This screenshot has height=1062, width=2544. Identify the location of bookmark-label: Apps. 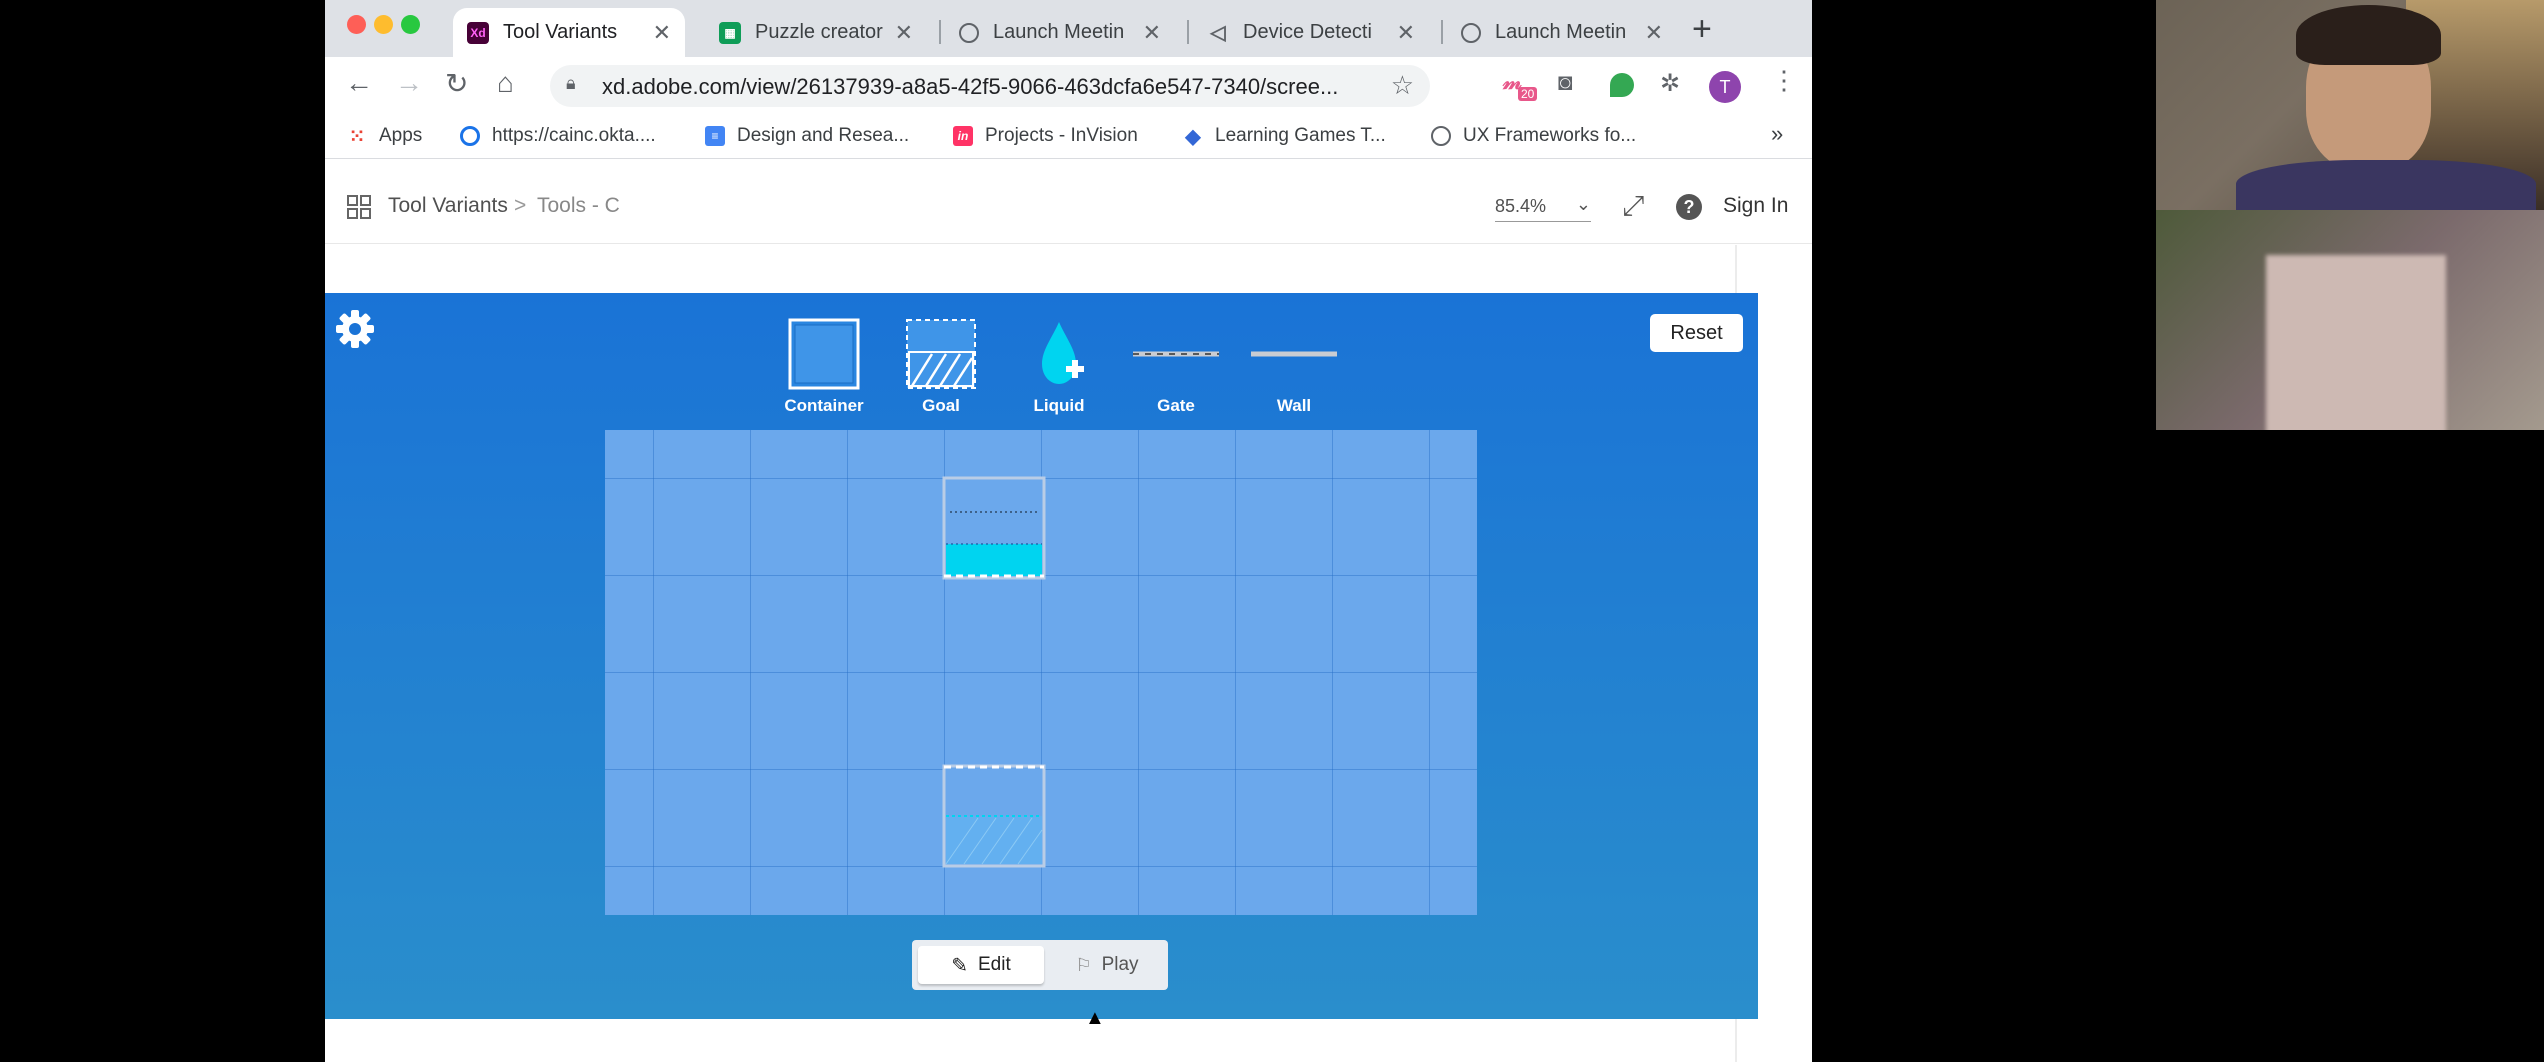
(401, 135).